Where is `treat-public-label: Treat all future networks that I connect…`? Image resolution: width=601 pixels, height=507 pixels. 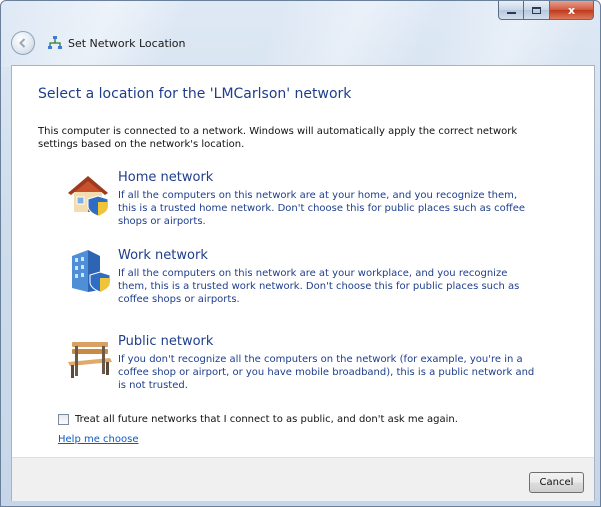
treat-public-label: Treat all future networks that I connect… is located at coordinates (266, 419).